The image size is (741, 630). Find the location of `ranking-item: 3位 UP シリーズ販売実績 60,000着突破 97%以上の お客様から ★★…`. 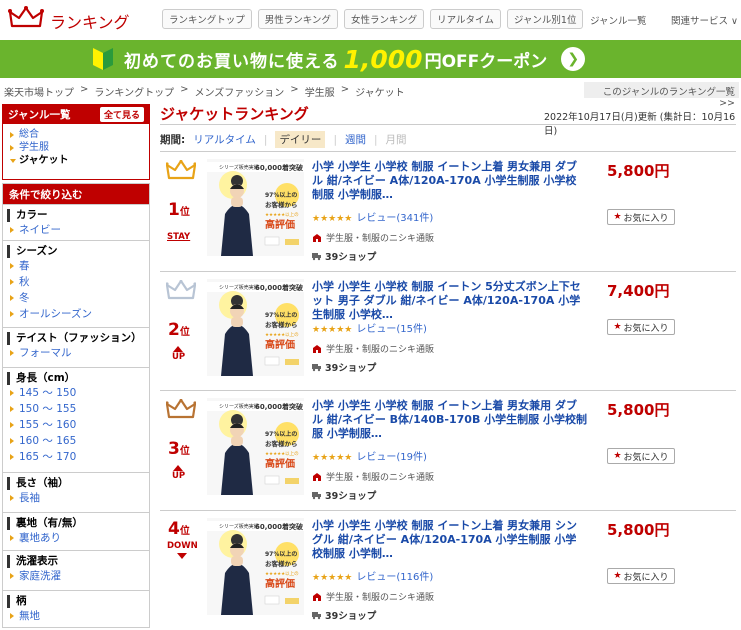

ranking-item: 3位 UP シリーズ販売実績 60,000着突破 97%以上の お客様から ★★… is located at coordinates (448, 450).